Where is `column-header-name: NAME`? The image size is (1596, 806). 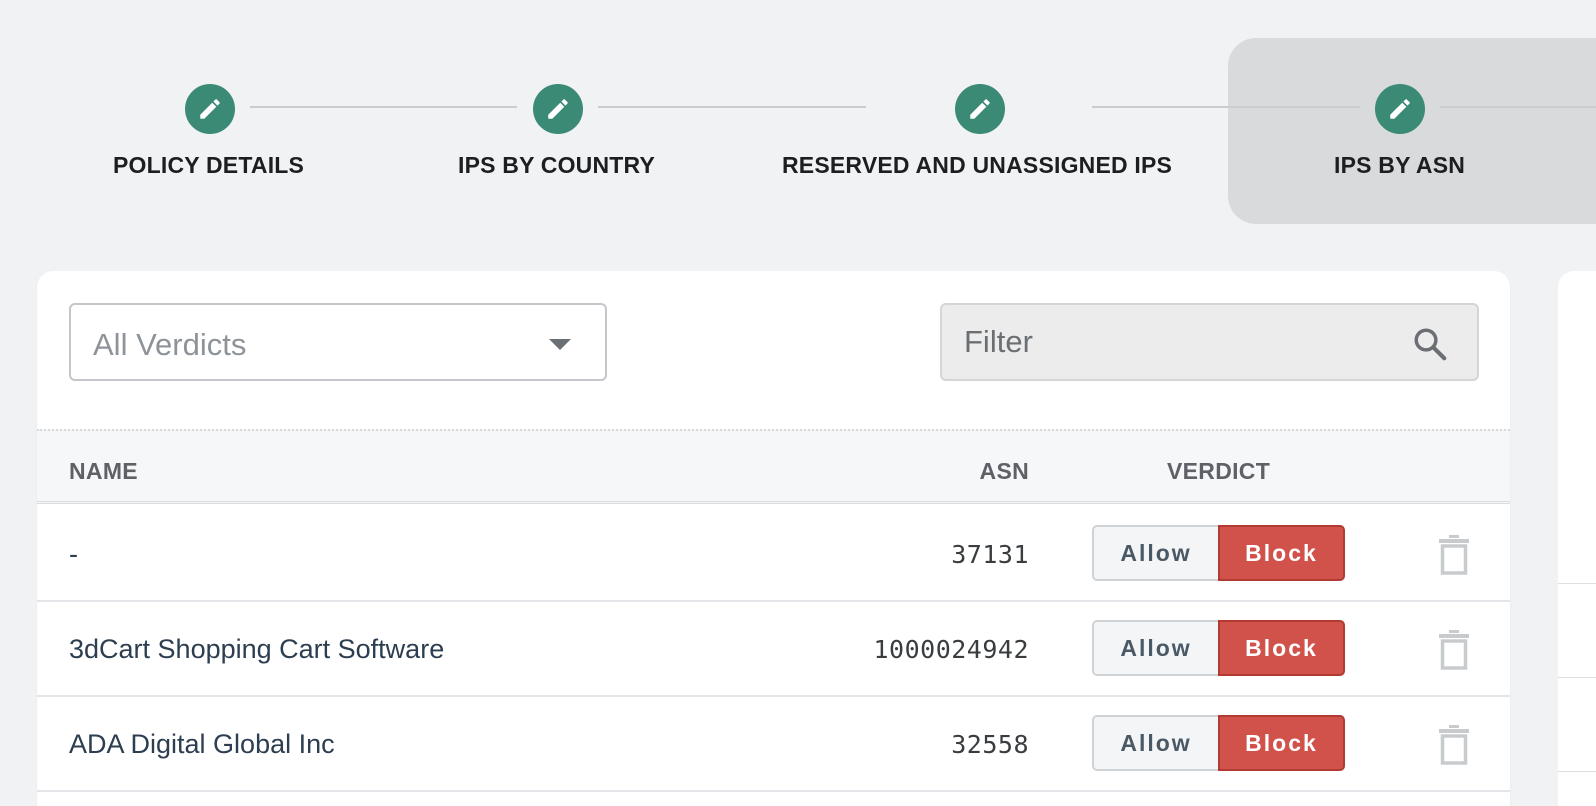
column-header-name: NAME is located at coordinates (103, 471).